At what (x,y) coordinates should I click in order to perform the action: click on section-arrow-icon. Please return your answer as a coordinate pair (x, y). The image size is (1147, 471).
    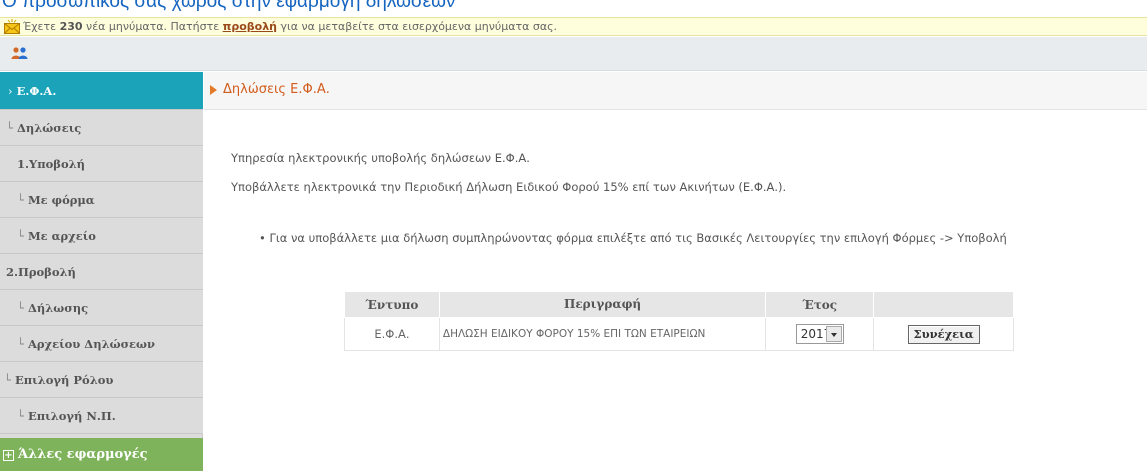
    Looking at the image, I should click on (213, 90).